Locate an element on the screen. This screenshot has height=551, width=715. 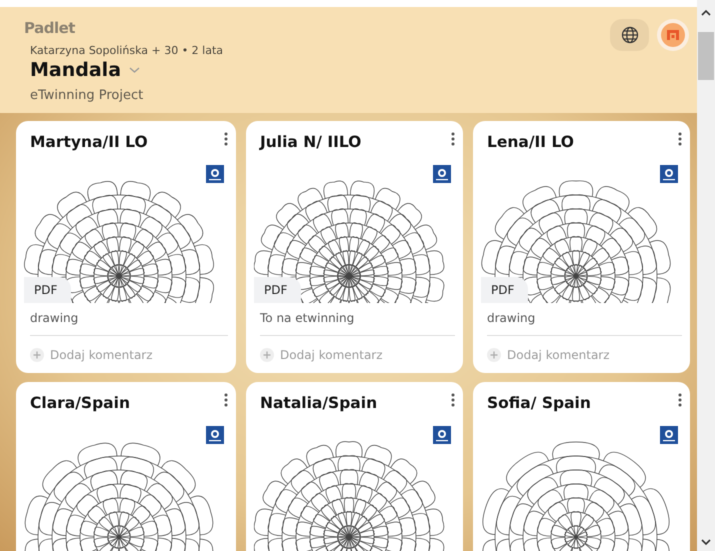
board-title: Mandala is located at coordinates (76, 70).